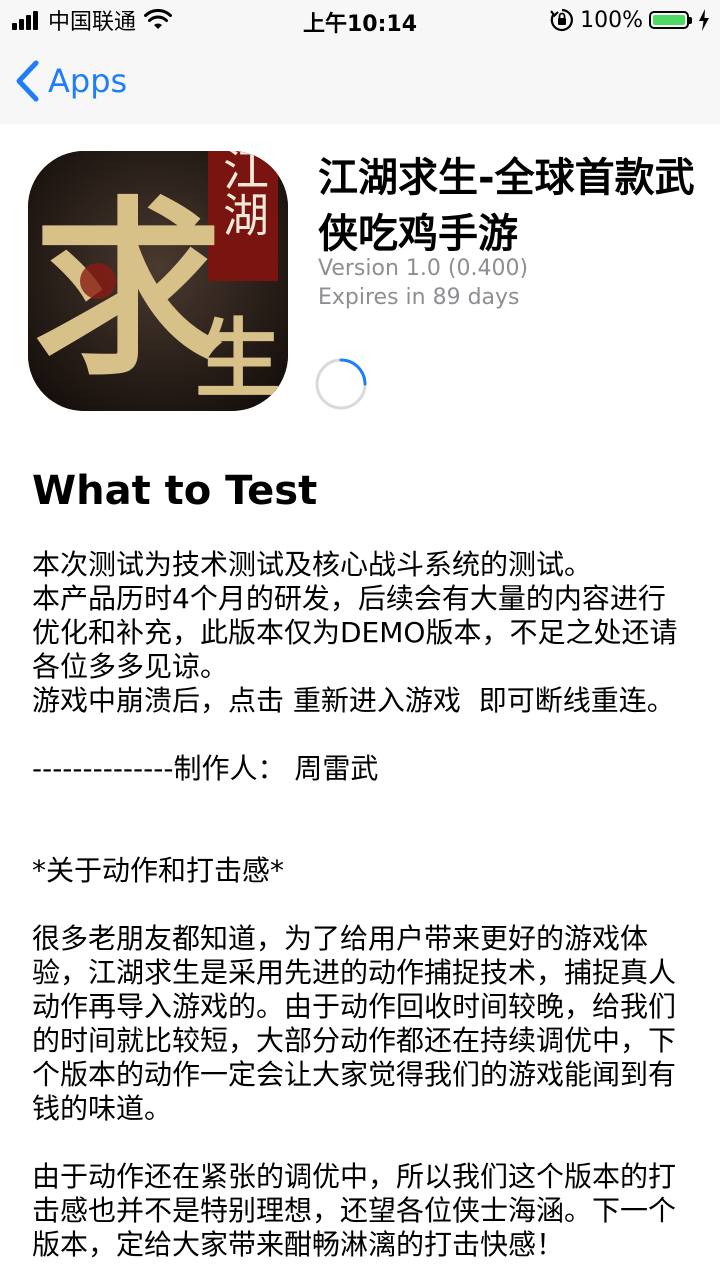 This screenshot has width=720, height=1281. What do you see at coordinates (205, 768) in the screenshot?
I see `producer-line: --------------制作人： 周雷武` at bounding box center [205, 768].